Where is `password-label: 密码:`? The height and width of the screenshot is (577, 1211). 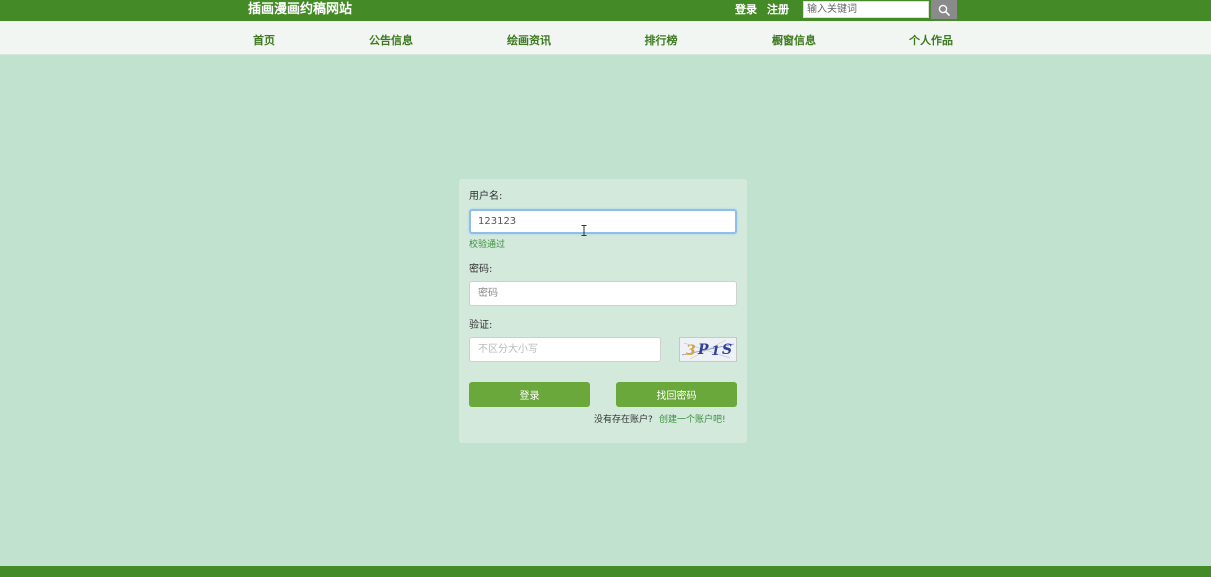 password-label: 密码: is located at coordinates (481, 269).